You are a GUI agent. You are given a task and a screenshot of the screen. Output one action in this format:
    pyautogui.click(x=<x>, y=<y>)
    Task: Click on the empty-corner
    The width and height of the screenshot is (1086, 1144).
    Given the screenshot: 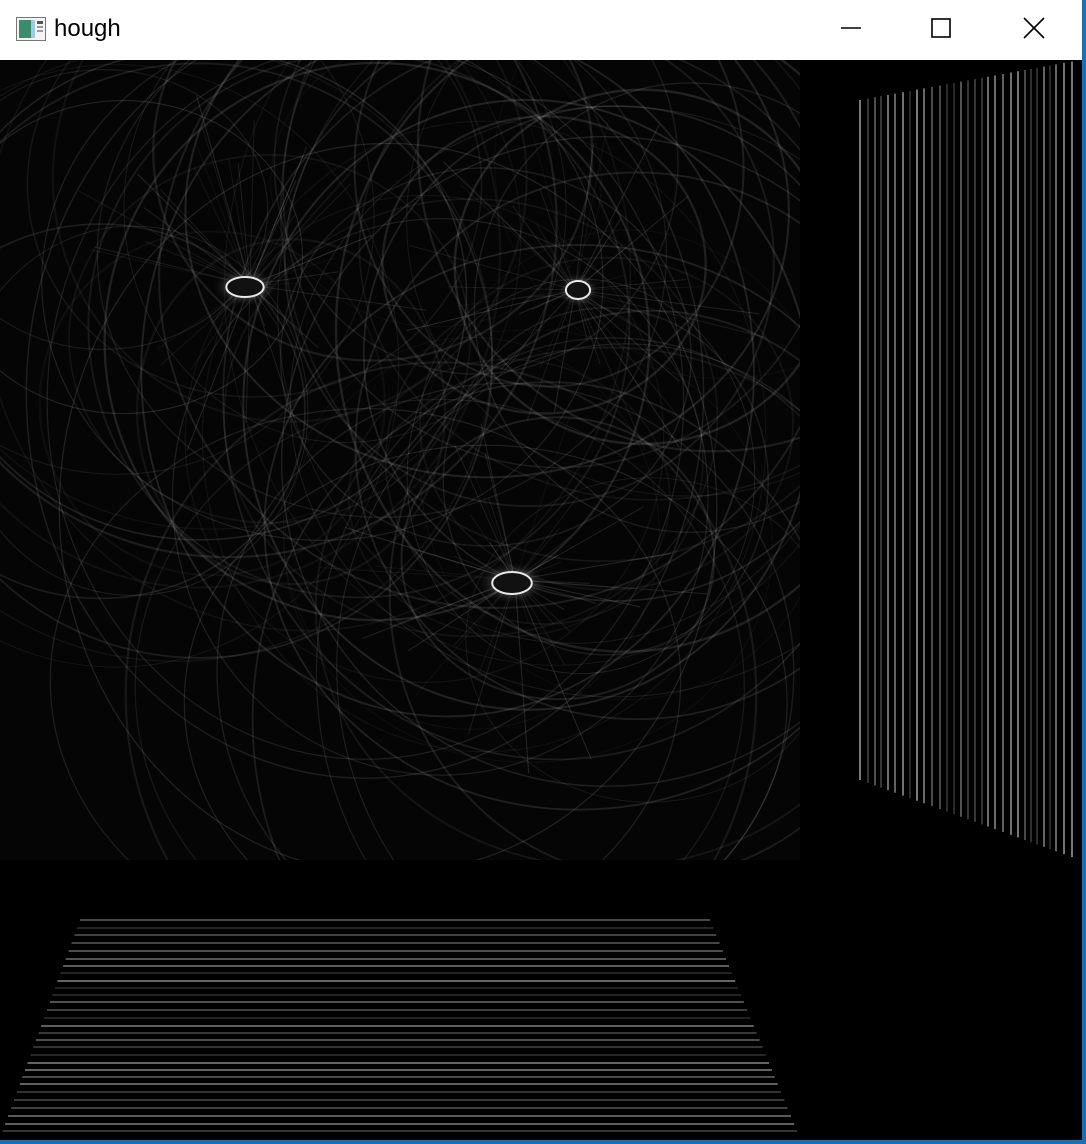 What is the action you would take?
    pyautogui.click(x=941, y=1000)
    